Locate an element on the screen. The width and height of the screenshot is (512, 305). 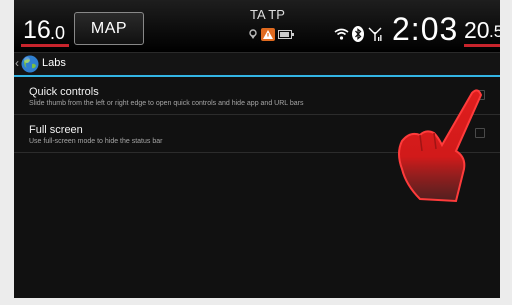
wifi-icon is located at coordinates (341, 34).